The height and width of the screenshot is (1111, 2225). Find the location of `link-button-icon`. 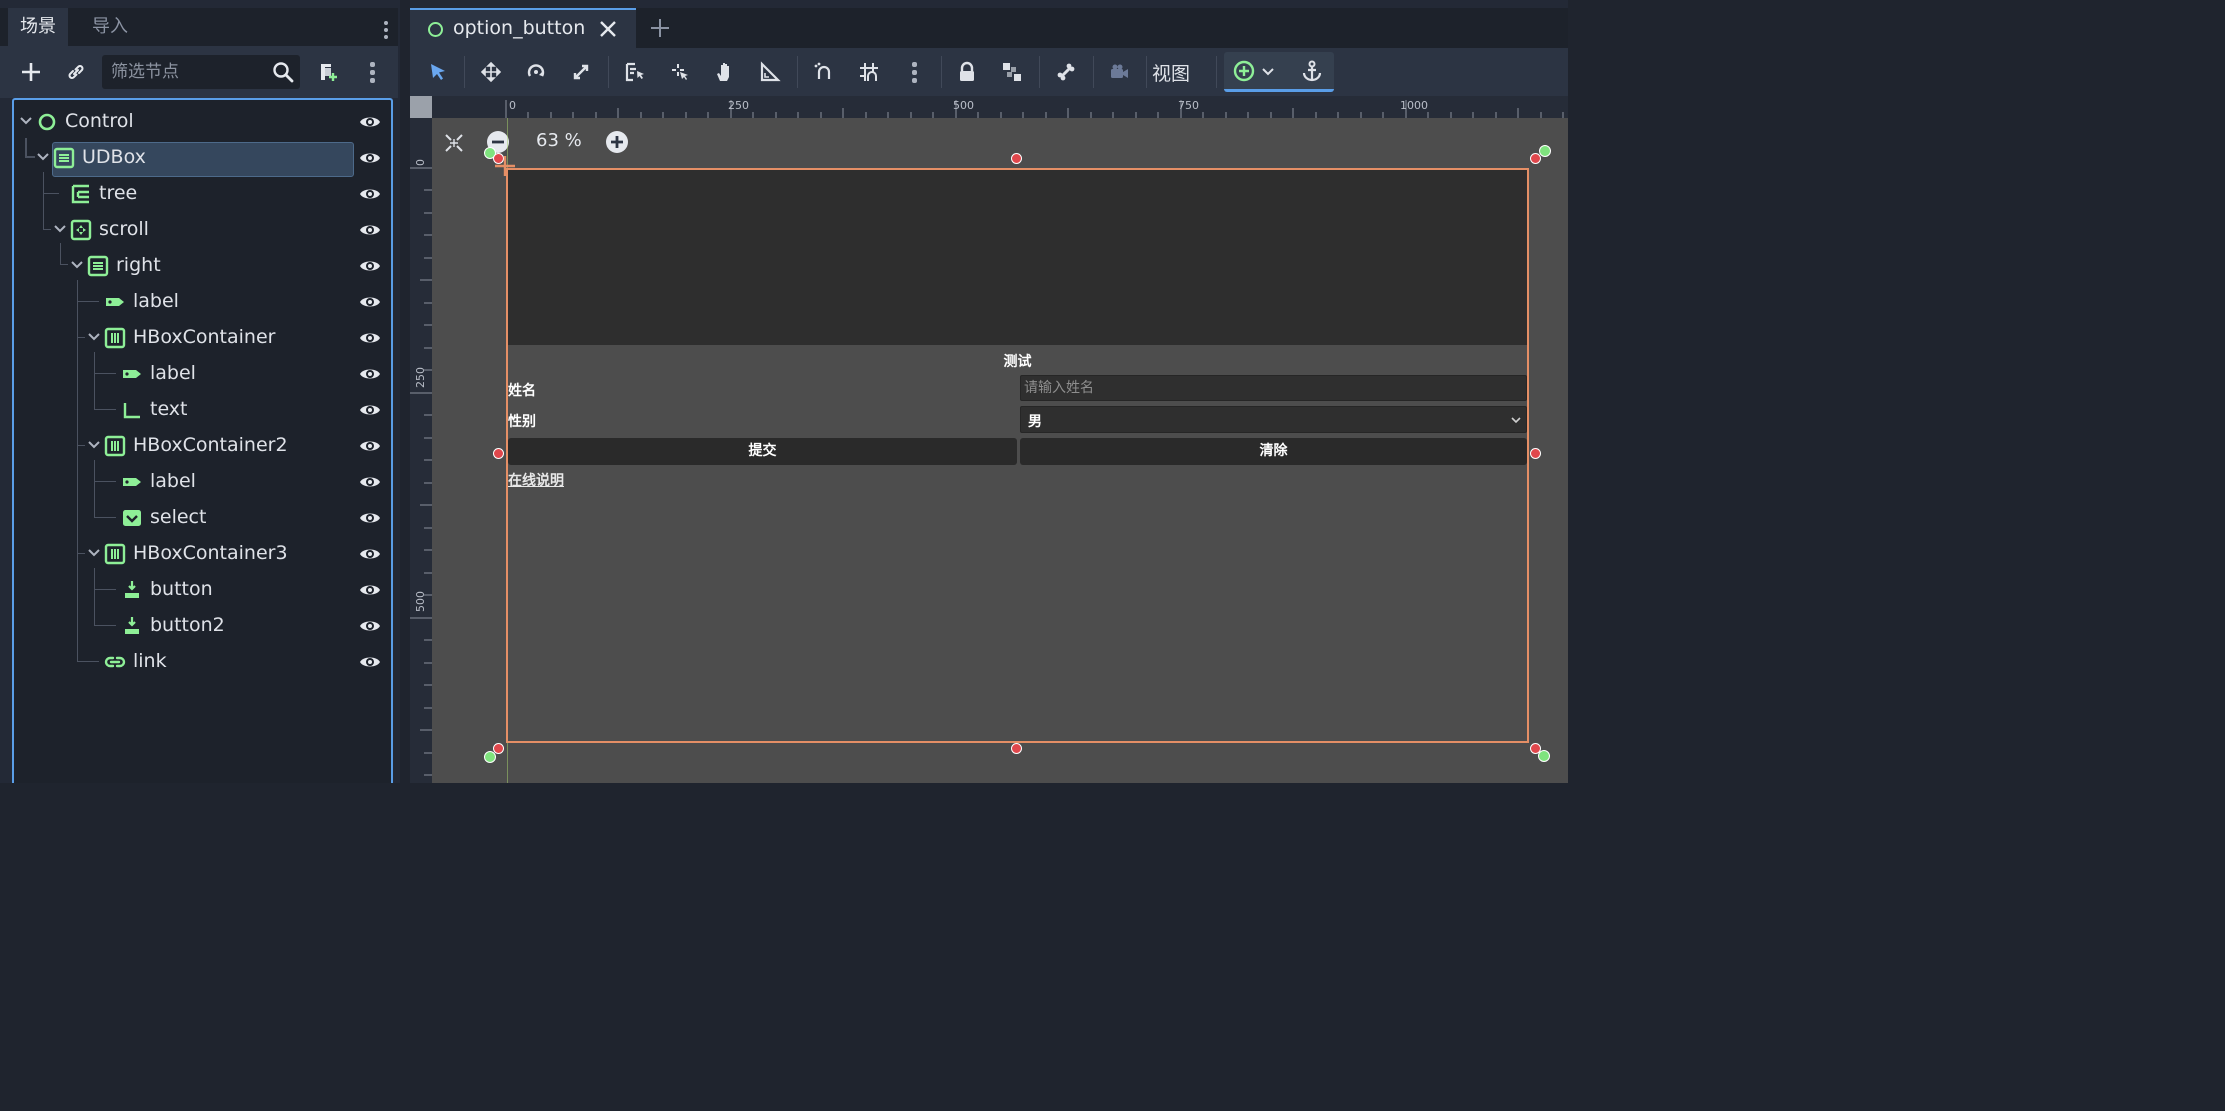

link-button-icon is located at coordinates (115, 662).